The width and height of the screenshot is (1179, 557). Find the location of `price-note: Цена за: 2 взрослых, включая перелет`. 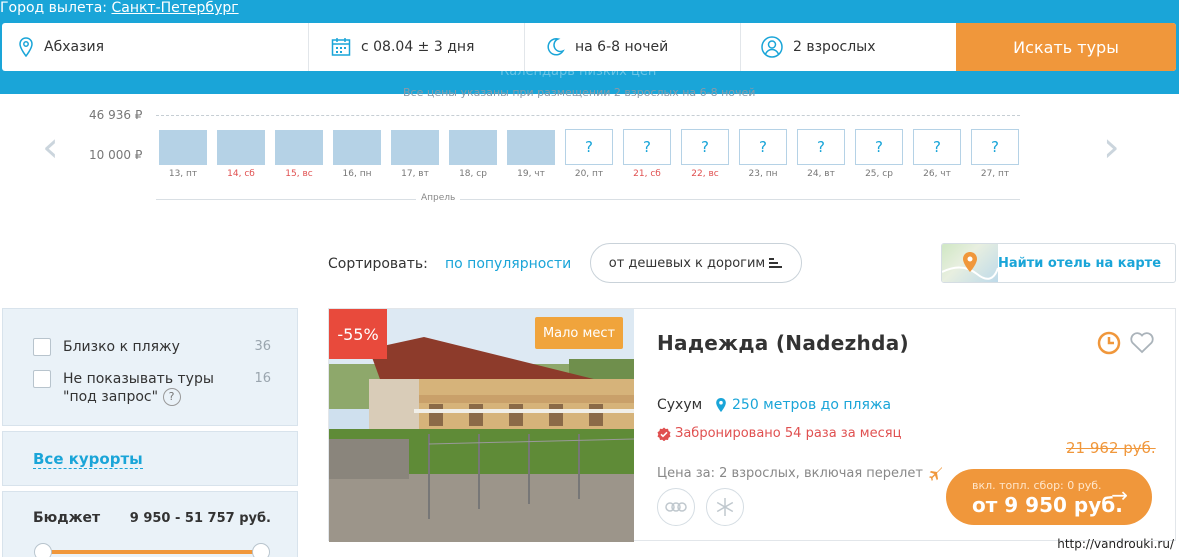

price-note: Цена за: 2 взрослых, включая перелет is located at coordinates (800, 473).